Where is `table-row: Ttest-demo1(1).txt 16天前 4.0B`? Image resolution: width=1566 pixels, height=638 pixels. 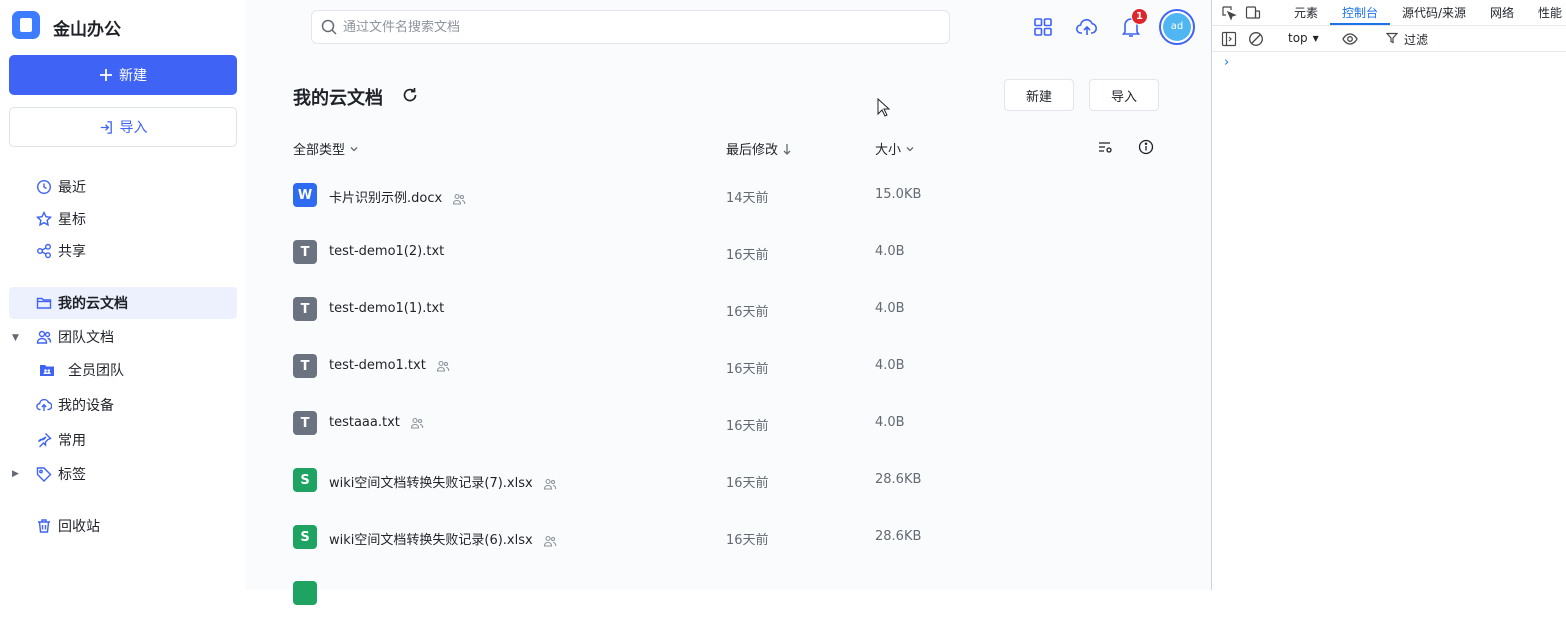
table-row: Ttest-demo1(1).txt 16天前 4.0B is located at coordinates (733, 325).